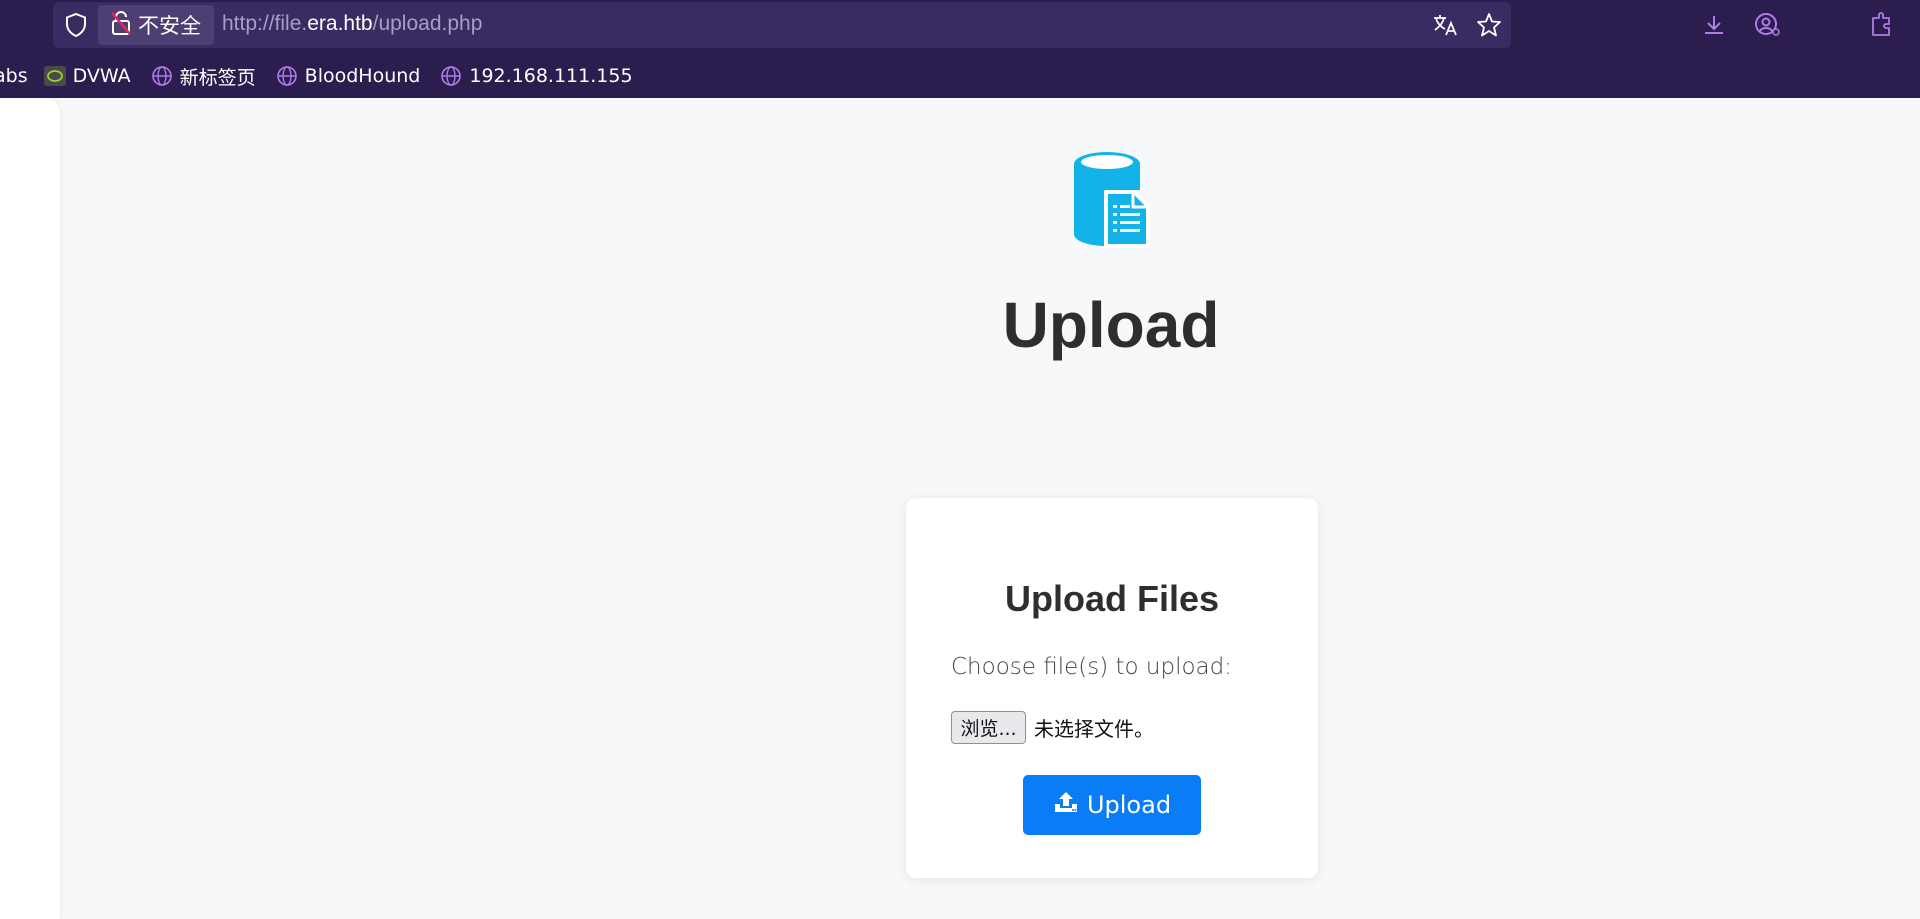  I want to click on url-text: http://file.era.htb/upload.php, so click(352, 24).